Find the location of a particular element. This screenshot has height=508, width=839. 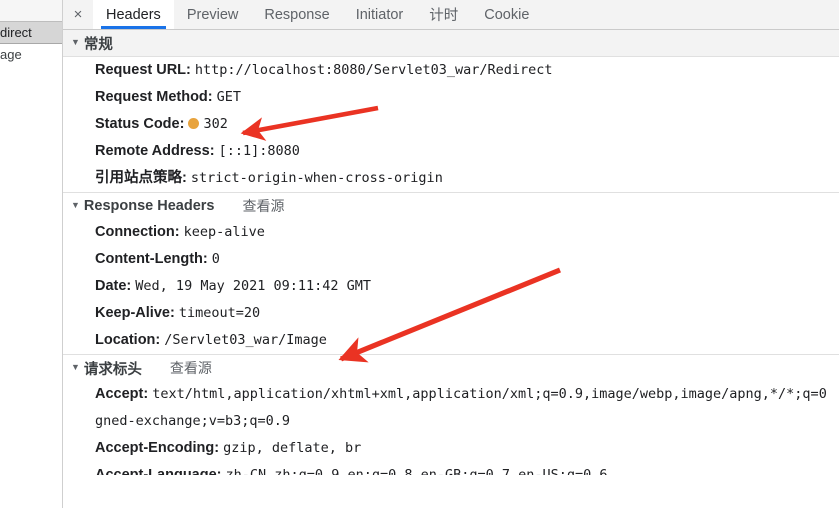

section-title-general: 常规 is located at coordinates (98, 44).